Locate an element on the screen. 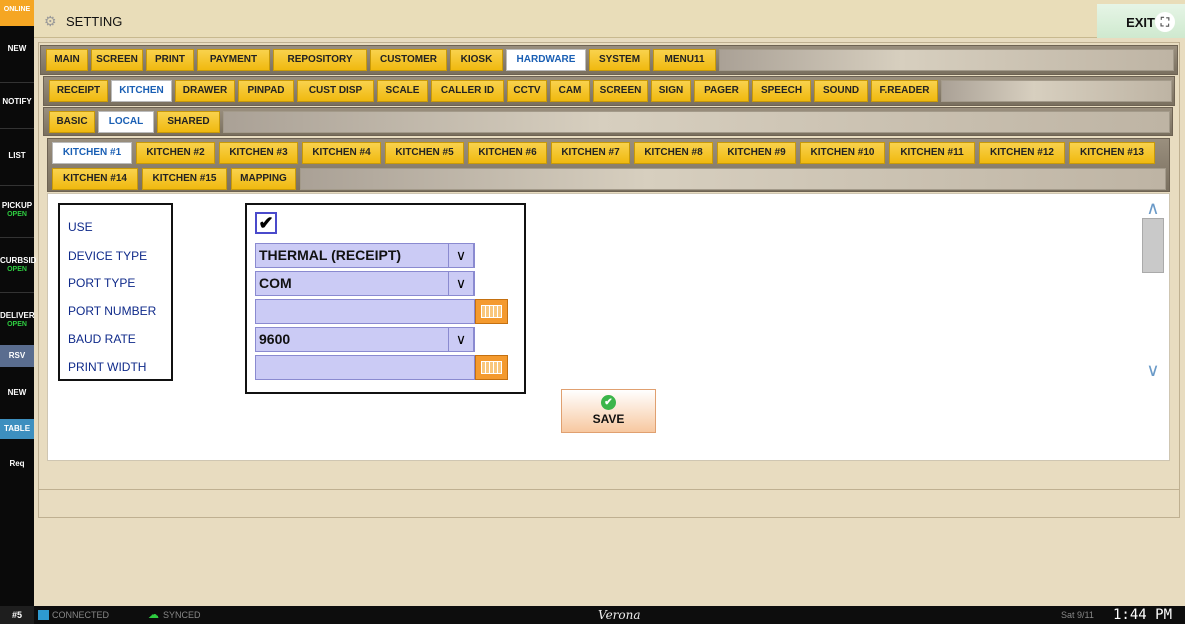 This screenshot has height=624, width=1185. tab-kitchen-13: KITCHEN #13 is located at coordinates (1112, 153).